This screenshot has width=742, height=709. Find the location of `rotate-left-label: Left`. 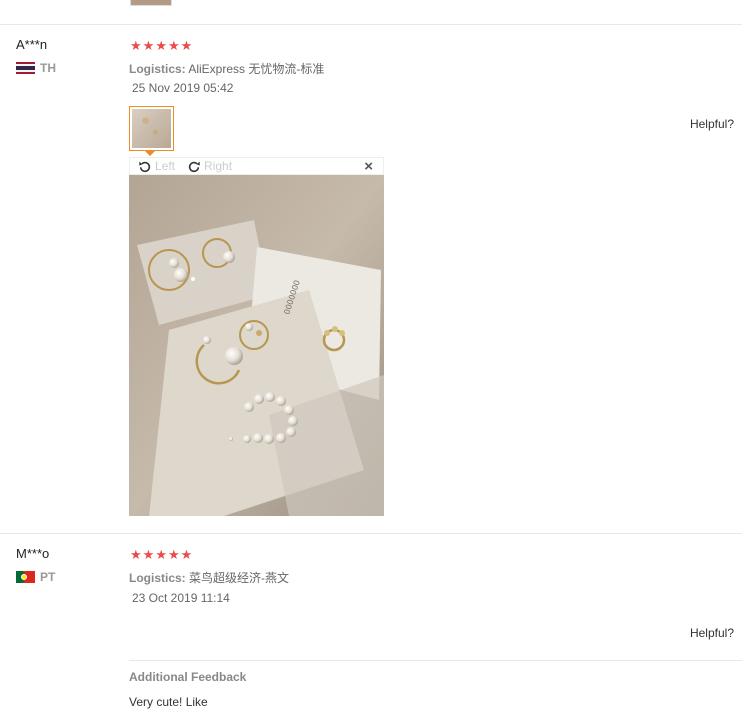

rotate-left-label: Left is located at coordinates (165, 166).